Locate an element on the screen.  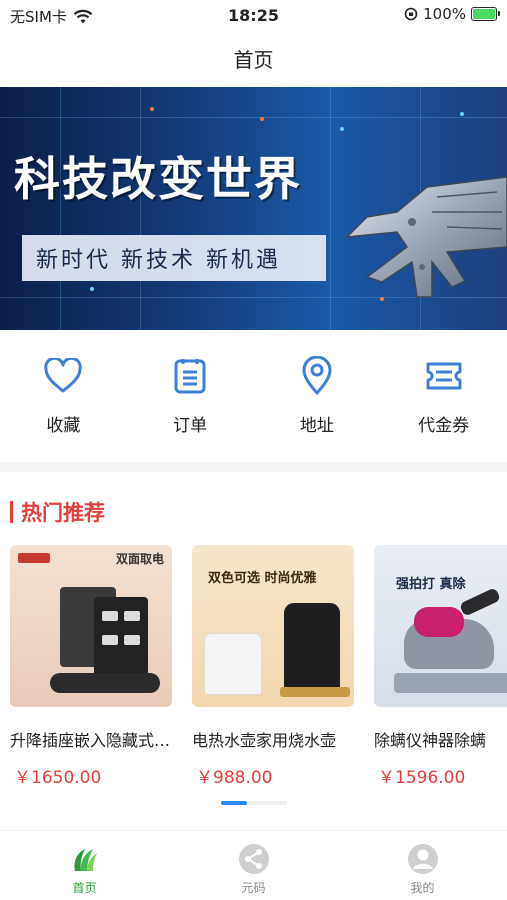
tab-label: 我的 is located at coordinates (422, 888).